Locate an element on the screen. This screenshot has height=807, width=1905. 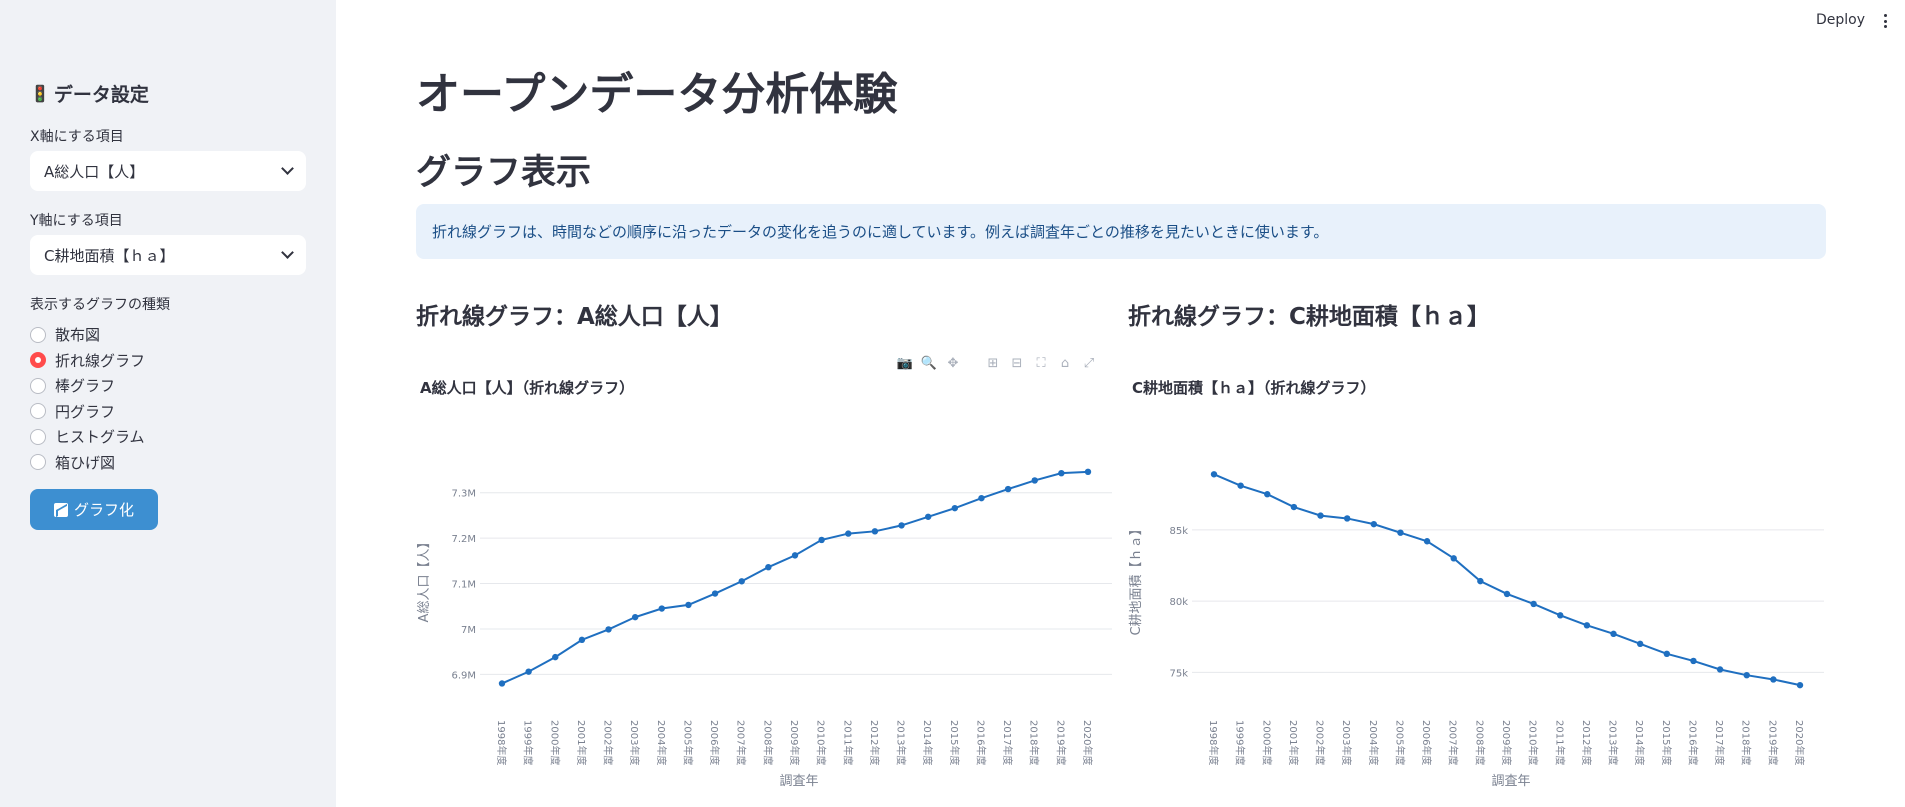
graph-type-label: 表示するグラフの種類 is located at coordinates (100, 305).